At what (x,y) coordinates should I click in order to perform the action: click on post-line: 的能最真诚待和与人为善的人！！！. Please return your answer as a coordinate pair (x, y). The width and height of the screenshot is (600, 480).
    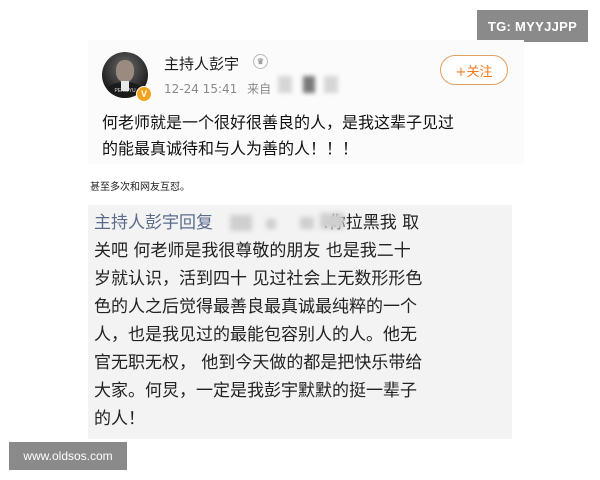
    Looking at the image, I should click on (230, 148).